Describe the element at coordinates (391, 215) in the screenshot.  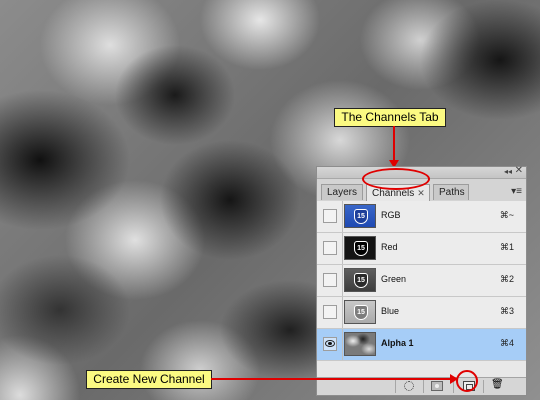
I see `channel-name: RGB` at that location.